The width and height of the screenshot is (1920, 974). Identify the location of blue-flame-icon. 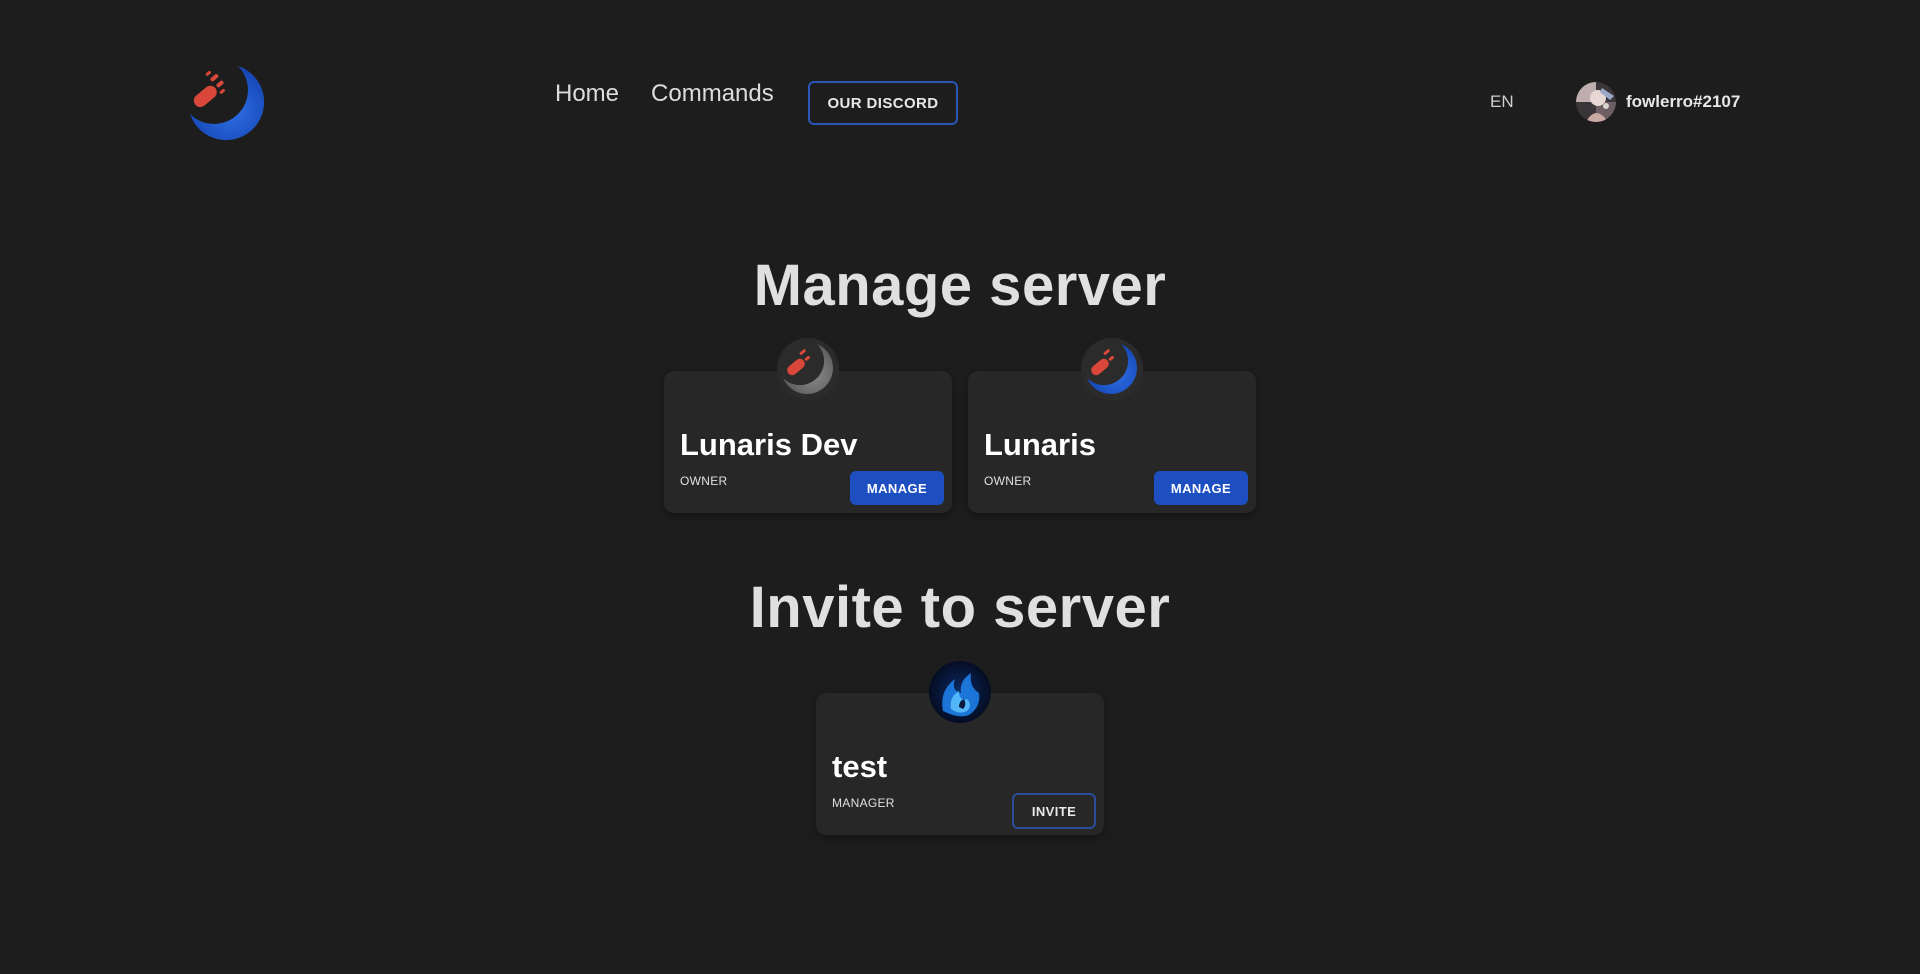
(960, 692).